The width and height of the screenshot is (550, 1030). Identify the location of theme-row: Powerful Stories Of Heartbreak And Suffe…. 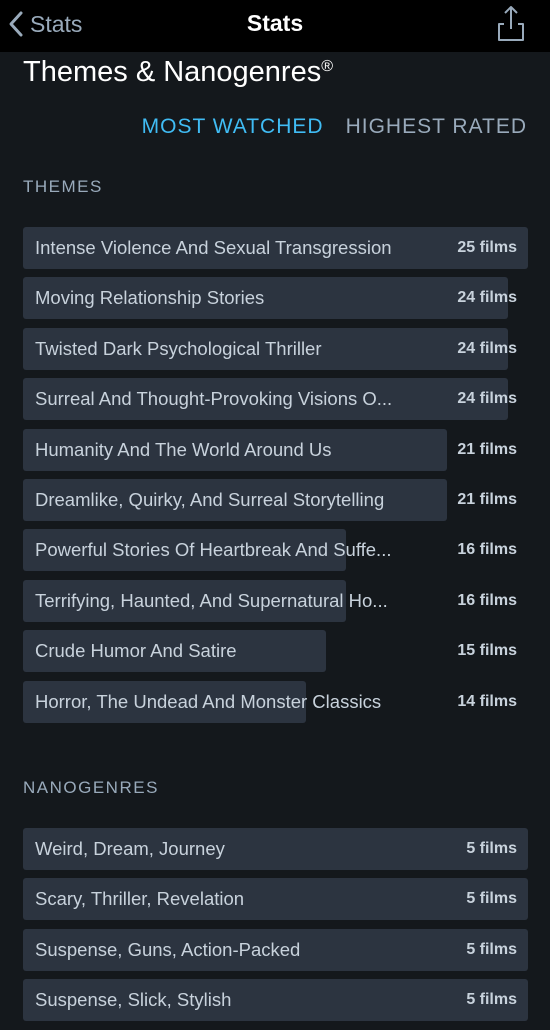
(275, 550).